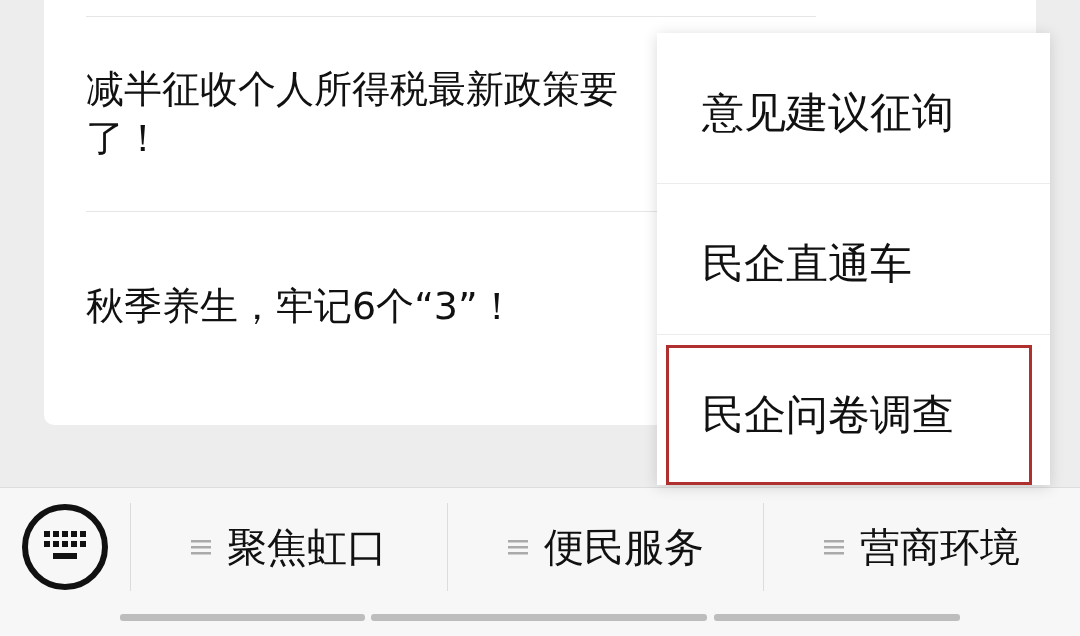 Image resolution: width=1080 pixels, height=636 pixels. Describe the element at coordinates (289, 547) in the screenshot. I see `menu-tab: 聚焦虹口` at that location.